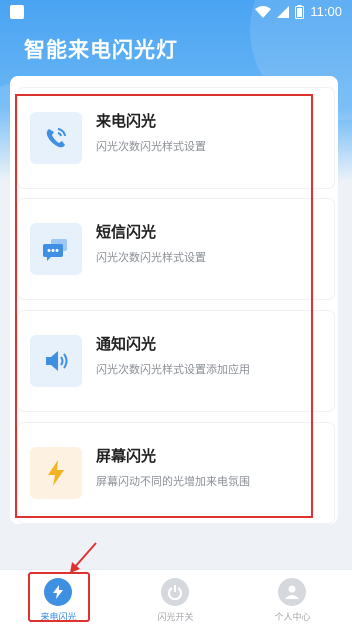 The height and width of the screenshot is (630, 352). I want to click on feature-card-screen: 屏幕闪光 屏幕闪动不同的光增加来电氛围, so click(176, 473).